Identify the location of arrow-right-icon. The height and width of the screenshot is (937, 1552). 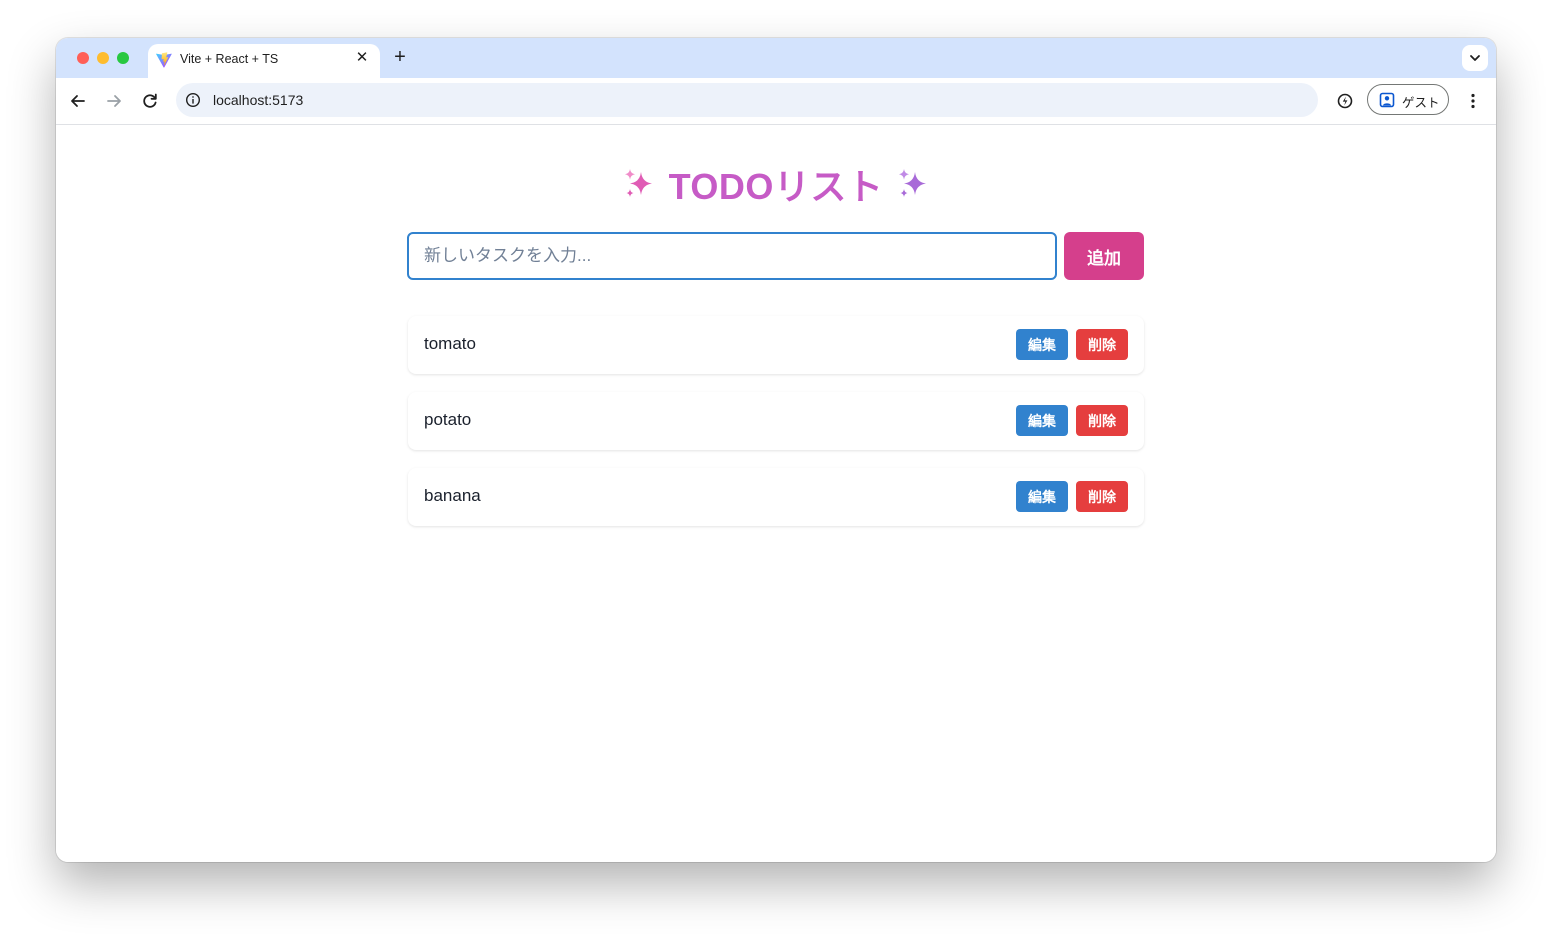
(114, 101).